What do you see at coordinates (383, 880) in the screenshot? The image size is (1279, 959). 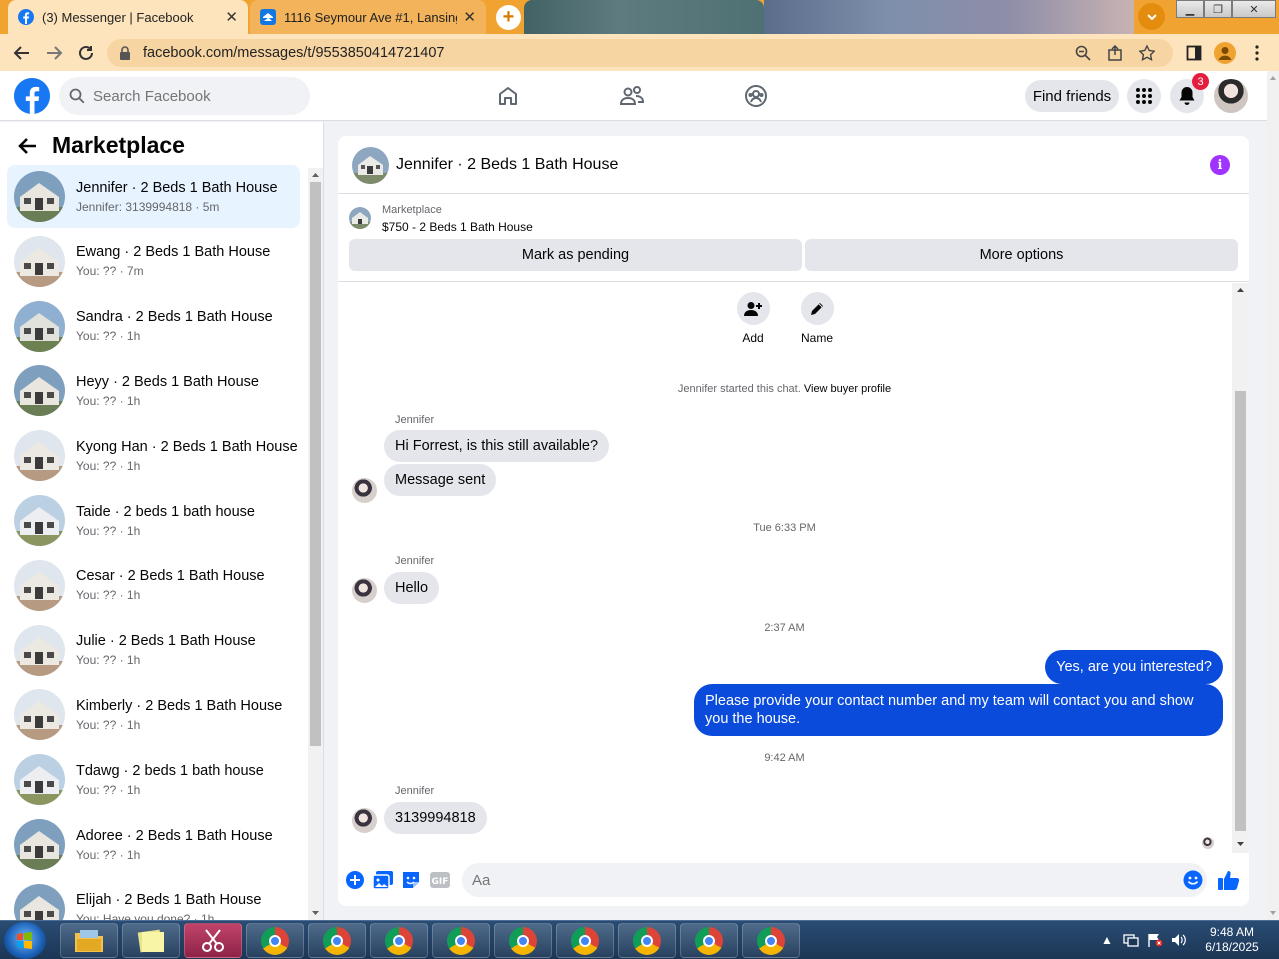 I see `photo-icon` at bounding box center [383, 880].